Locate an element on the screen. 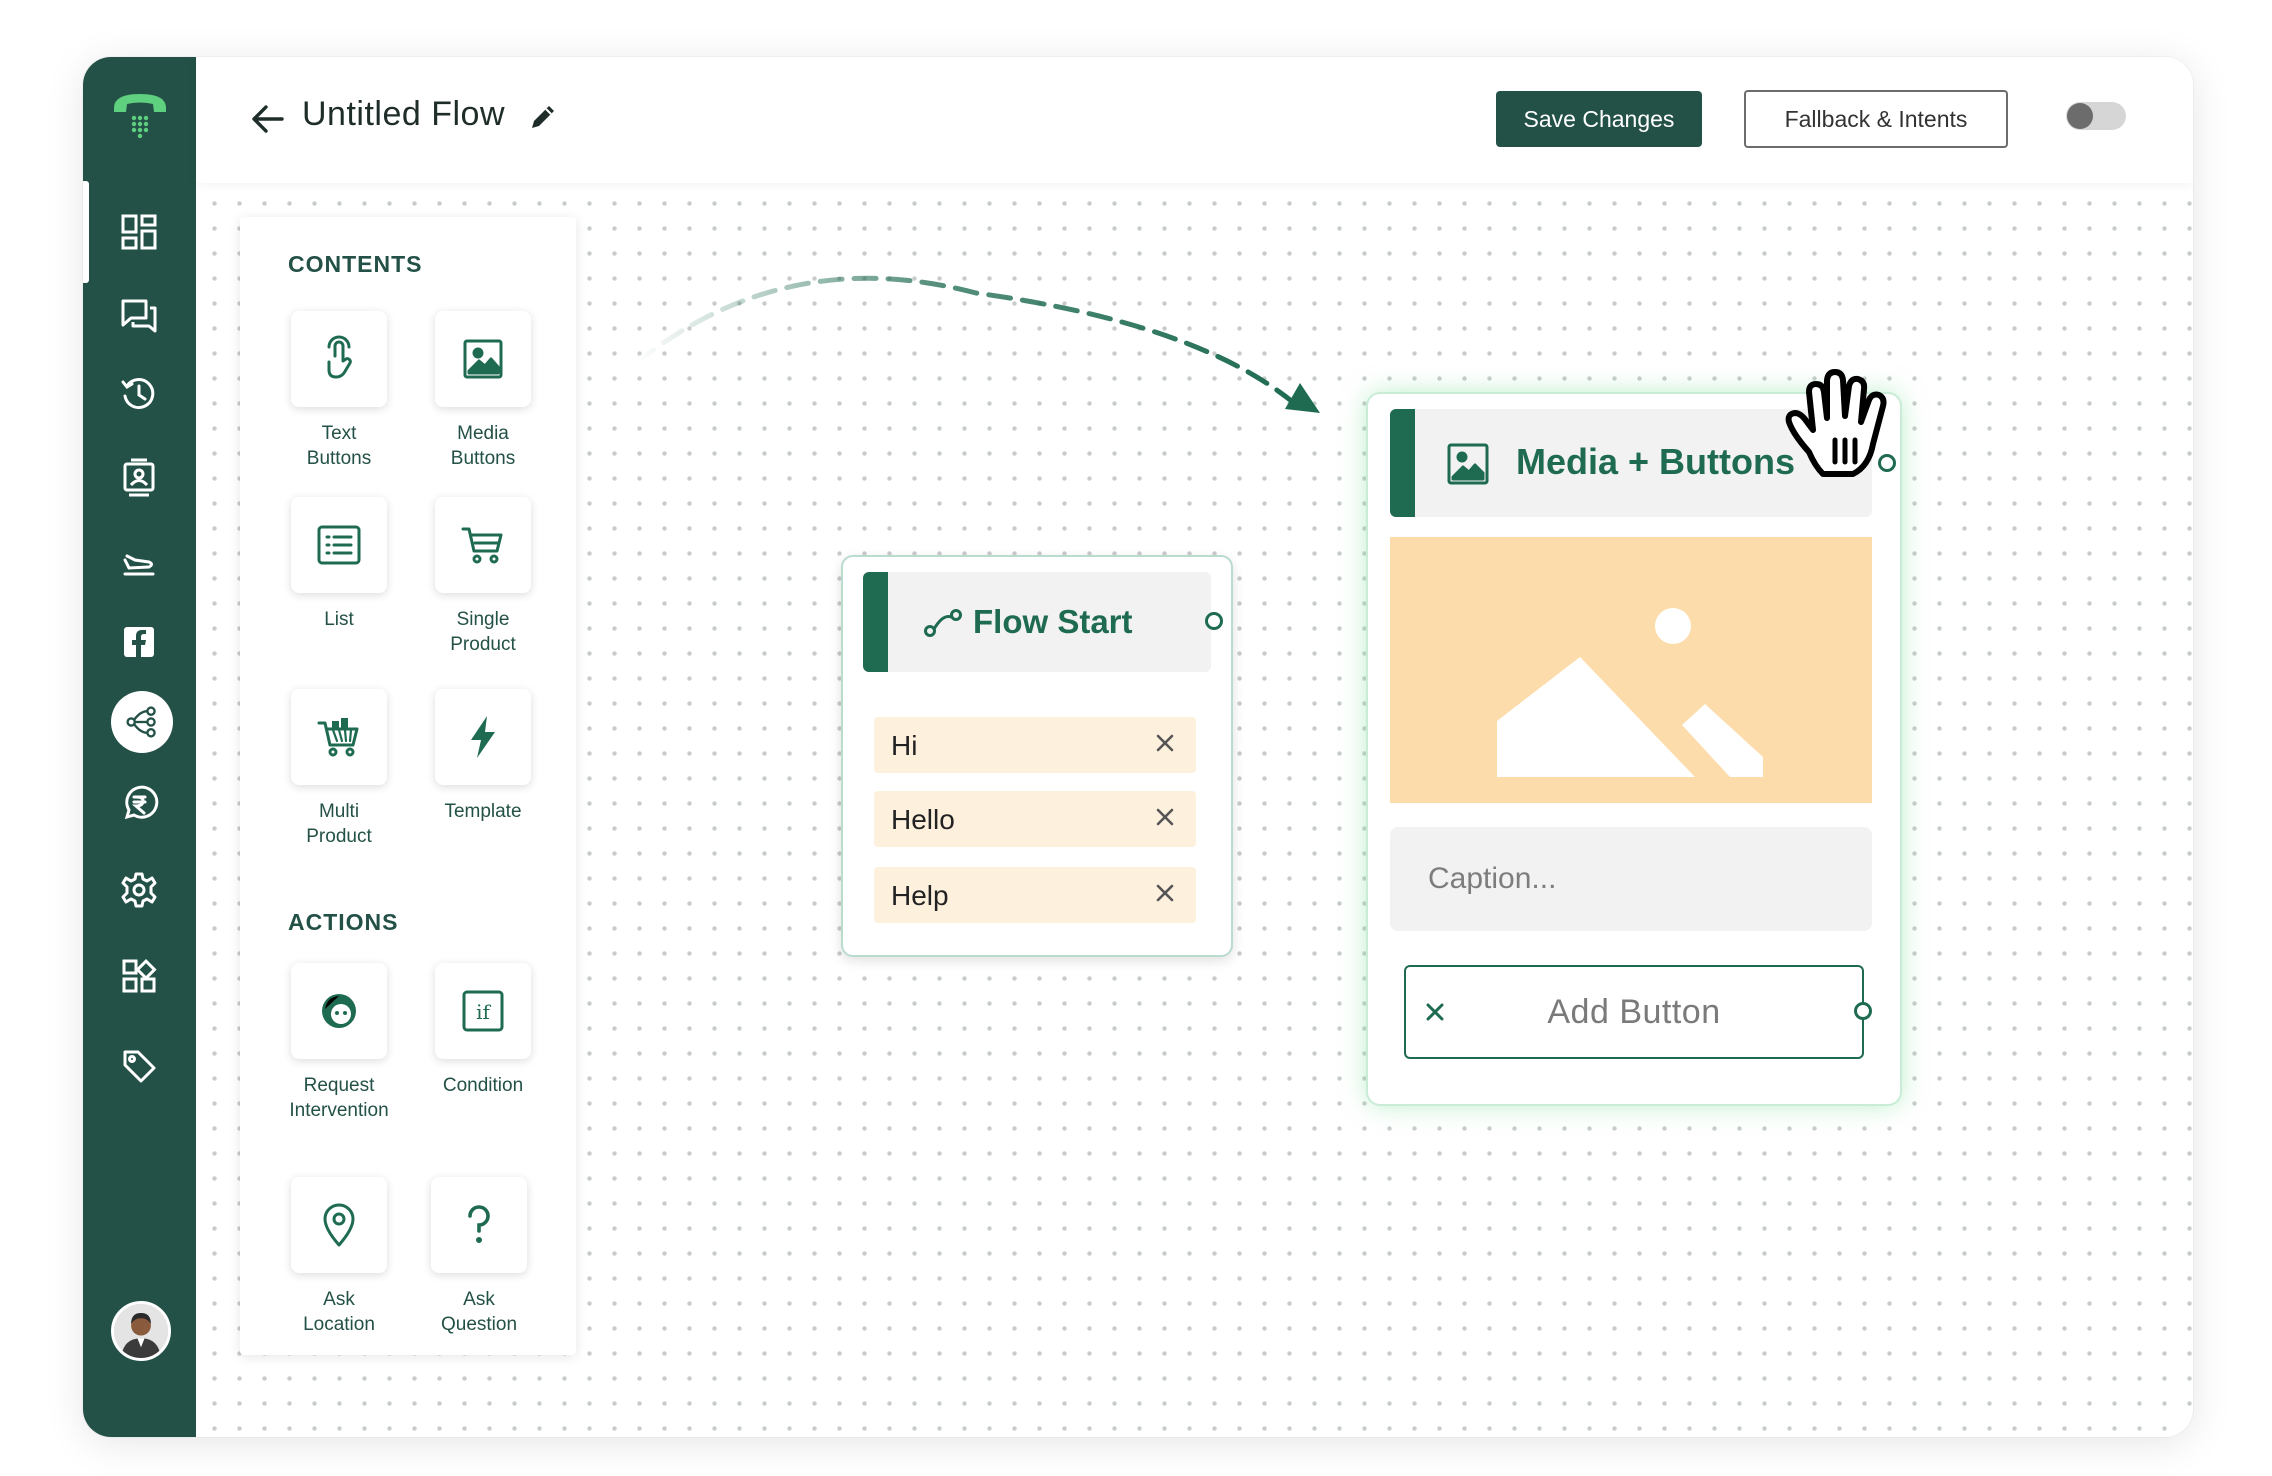 This screenshot has height=1476, width=2272. svg-text: if is located at coordinates (483, 1012).